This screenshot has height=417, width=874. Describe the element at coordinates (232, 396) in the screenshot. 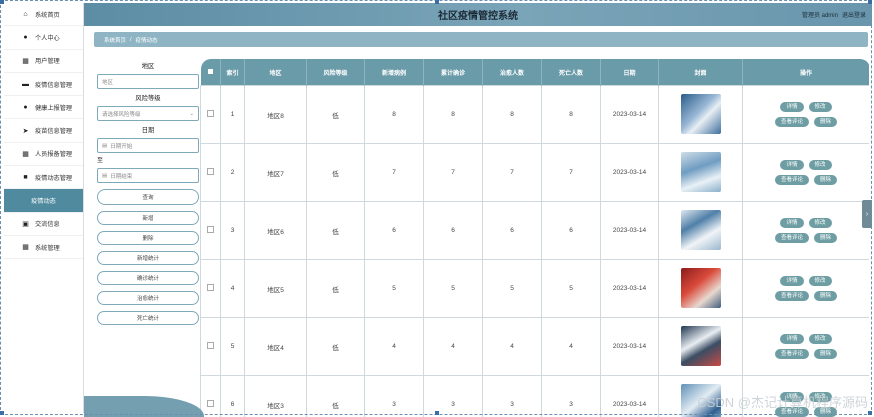

I see `cell-index: 6` at that location.